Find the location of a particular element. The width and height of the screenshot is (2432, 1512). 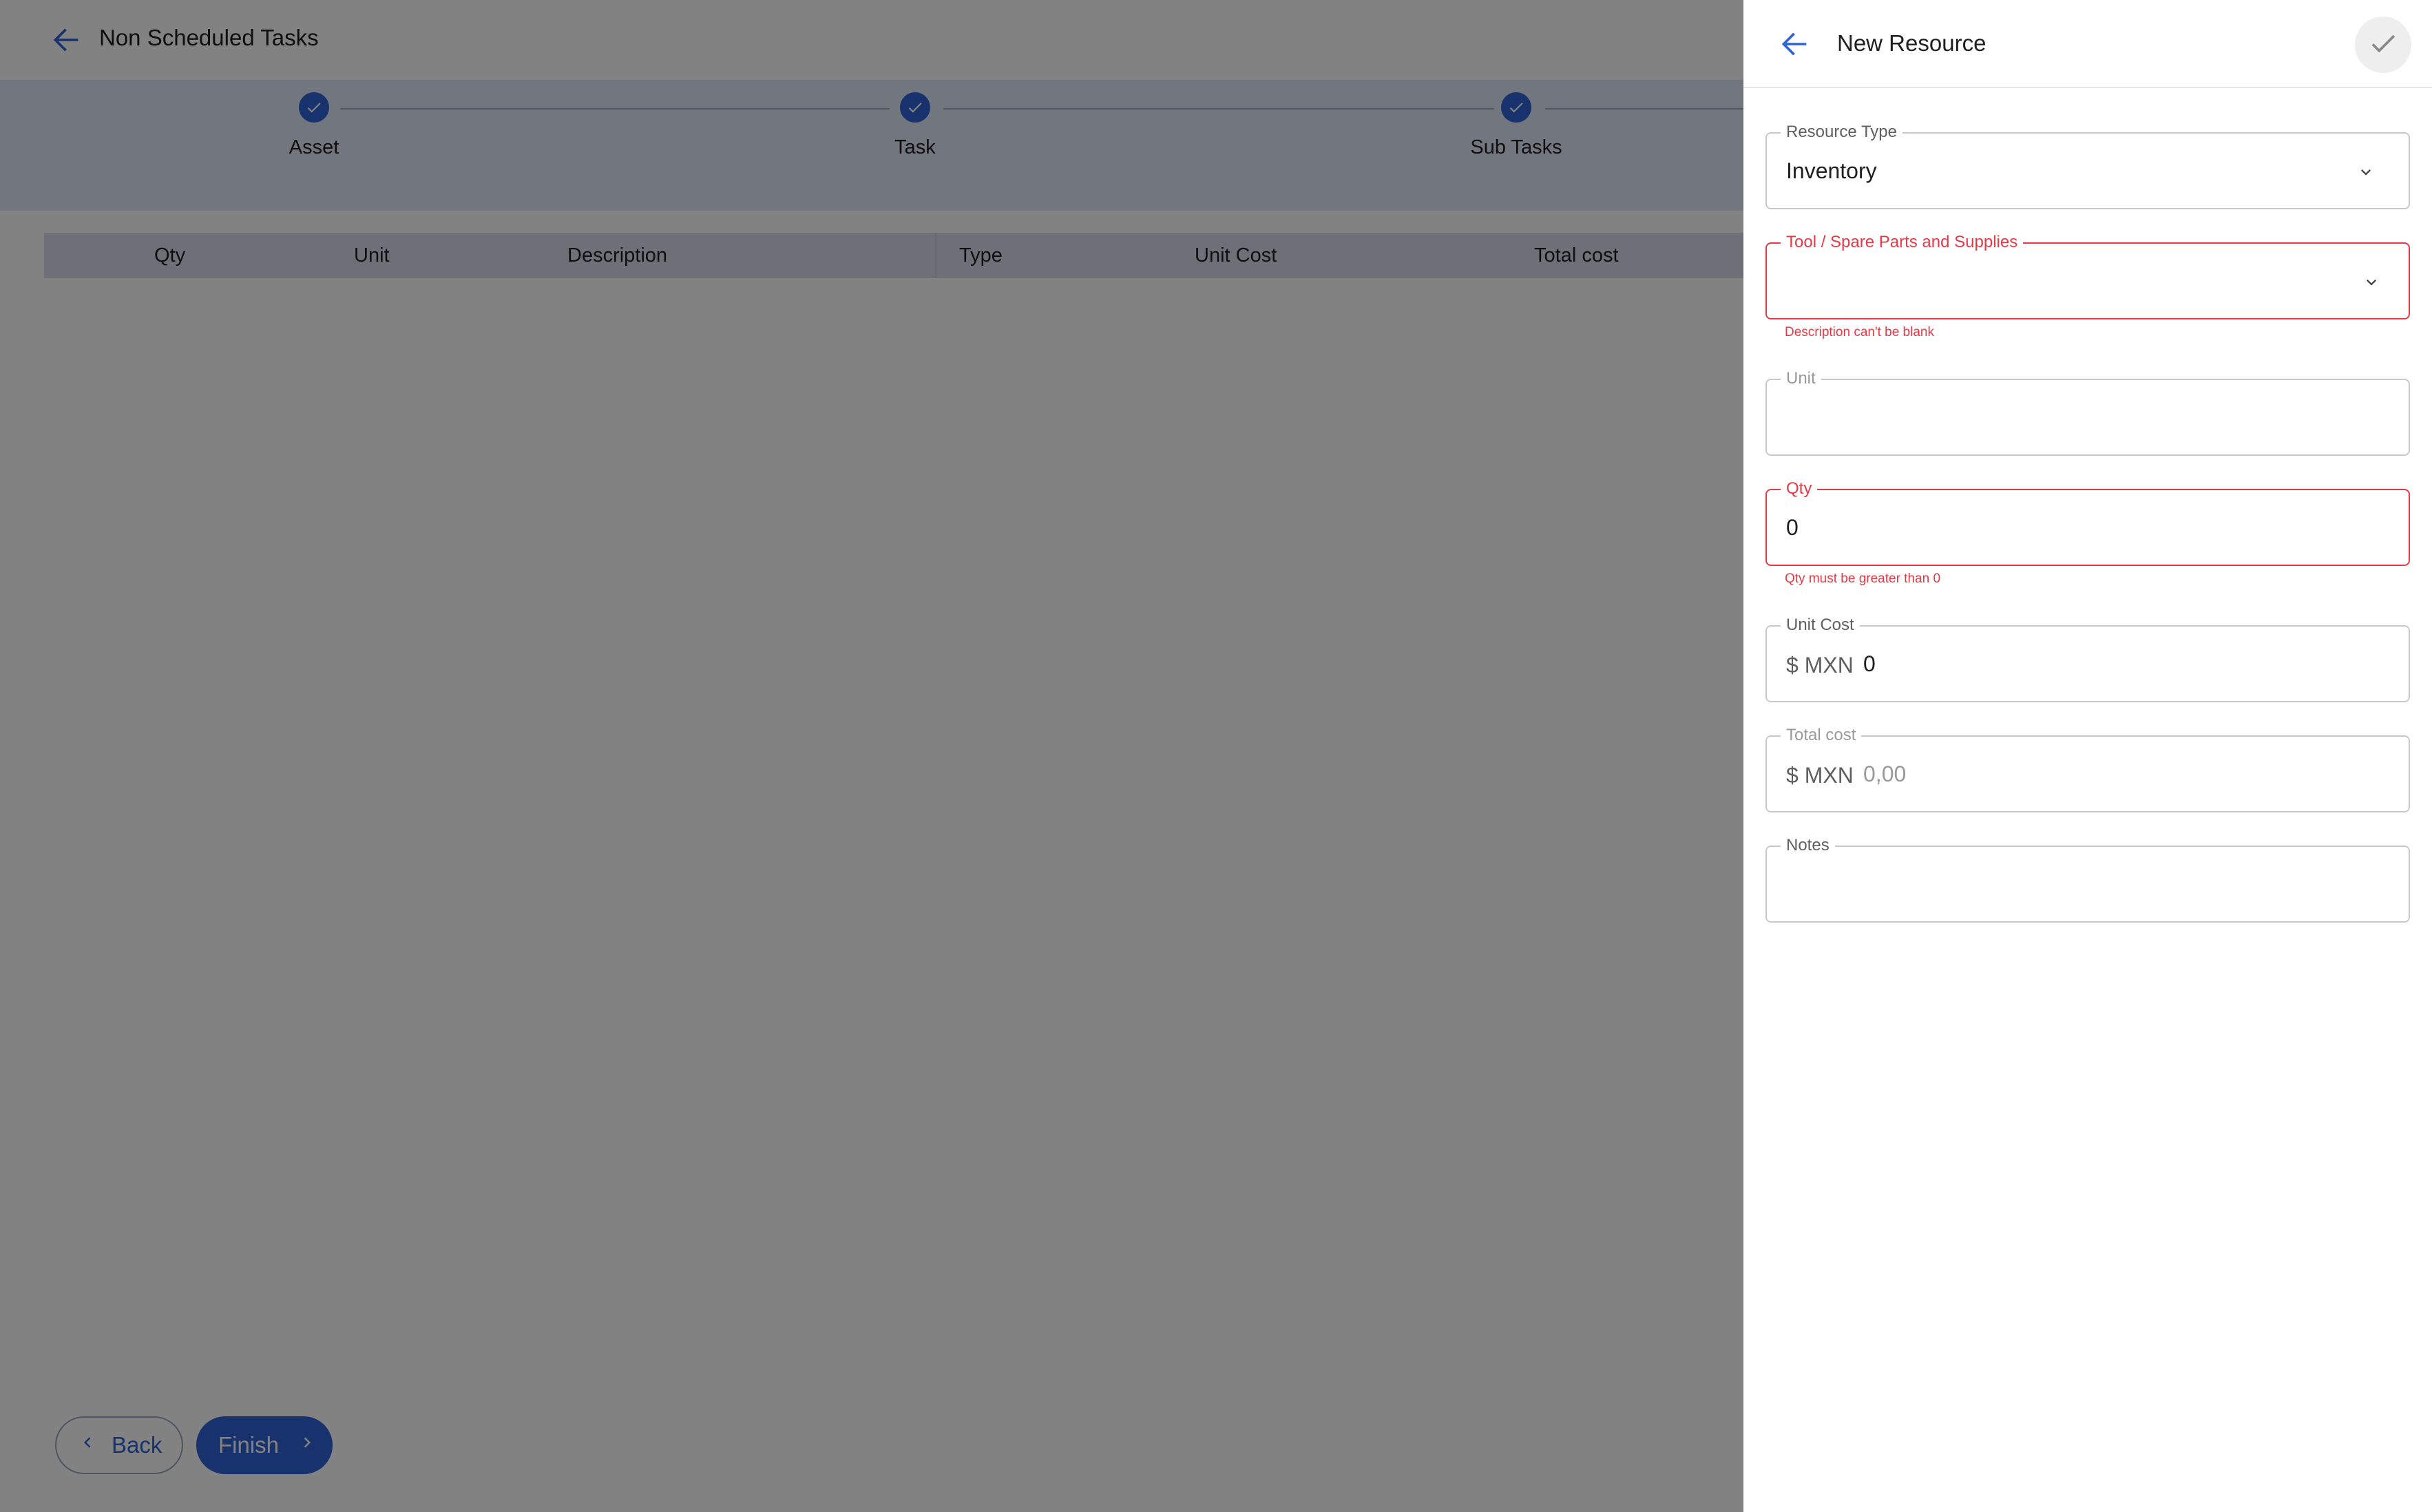

save-button is located at coordinates (2383, 45).